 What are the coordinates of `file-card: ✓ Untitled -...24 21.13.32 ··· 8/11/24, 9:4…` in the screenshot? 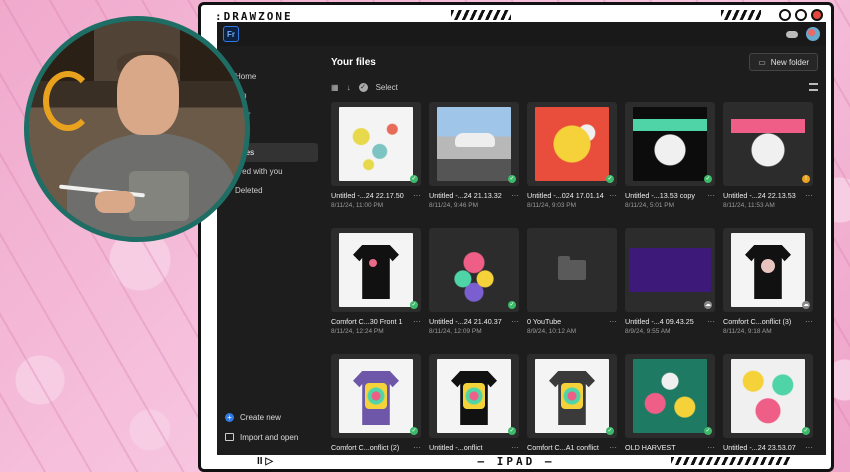 It's located at (474, 161).